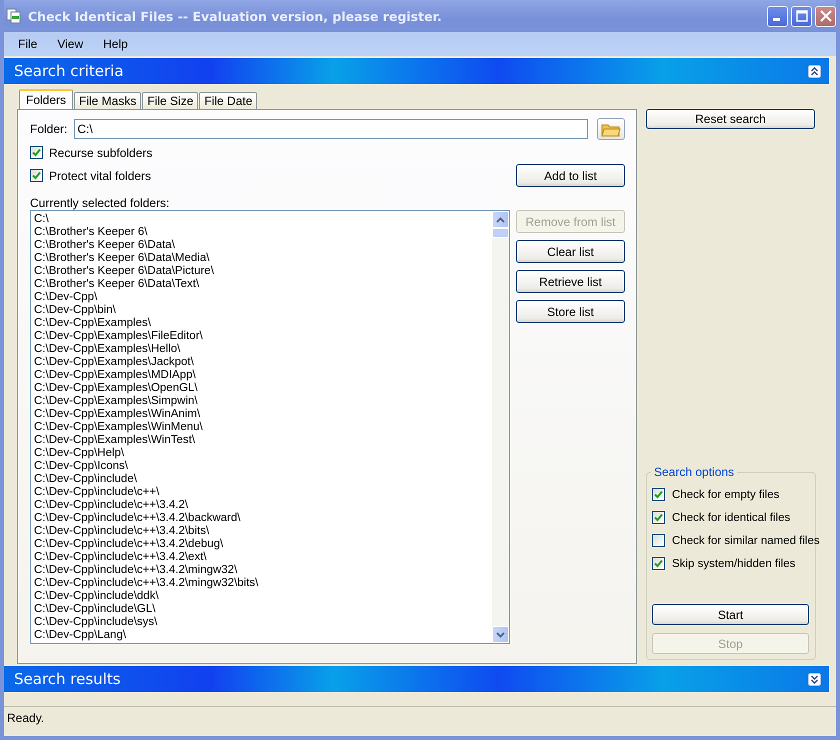  Describe the element at coordinates (49, 129) in the screenshot. I see `folder-label: Folder:` at that location.